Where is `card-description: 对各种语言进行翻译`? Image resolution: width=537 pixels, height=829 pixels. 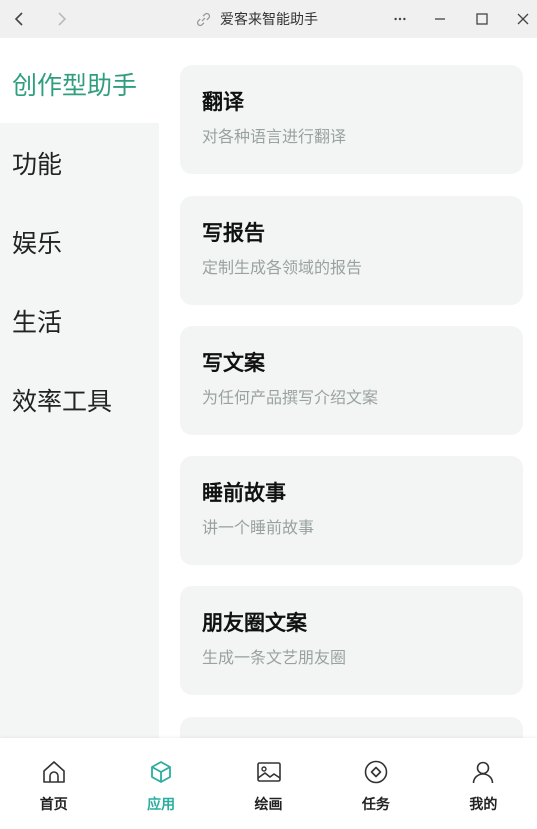 card-description: 对各种语言进行翻译 is located at coordinates (274, 136).